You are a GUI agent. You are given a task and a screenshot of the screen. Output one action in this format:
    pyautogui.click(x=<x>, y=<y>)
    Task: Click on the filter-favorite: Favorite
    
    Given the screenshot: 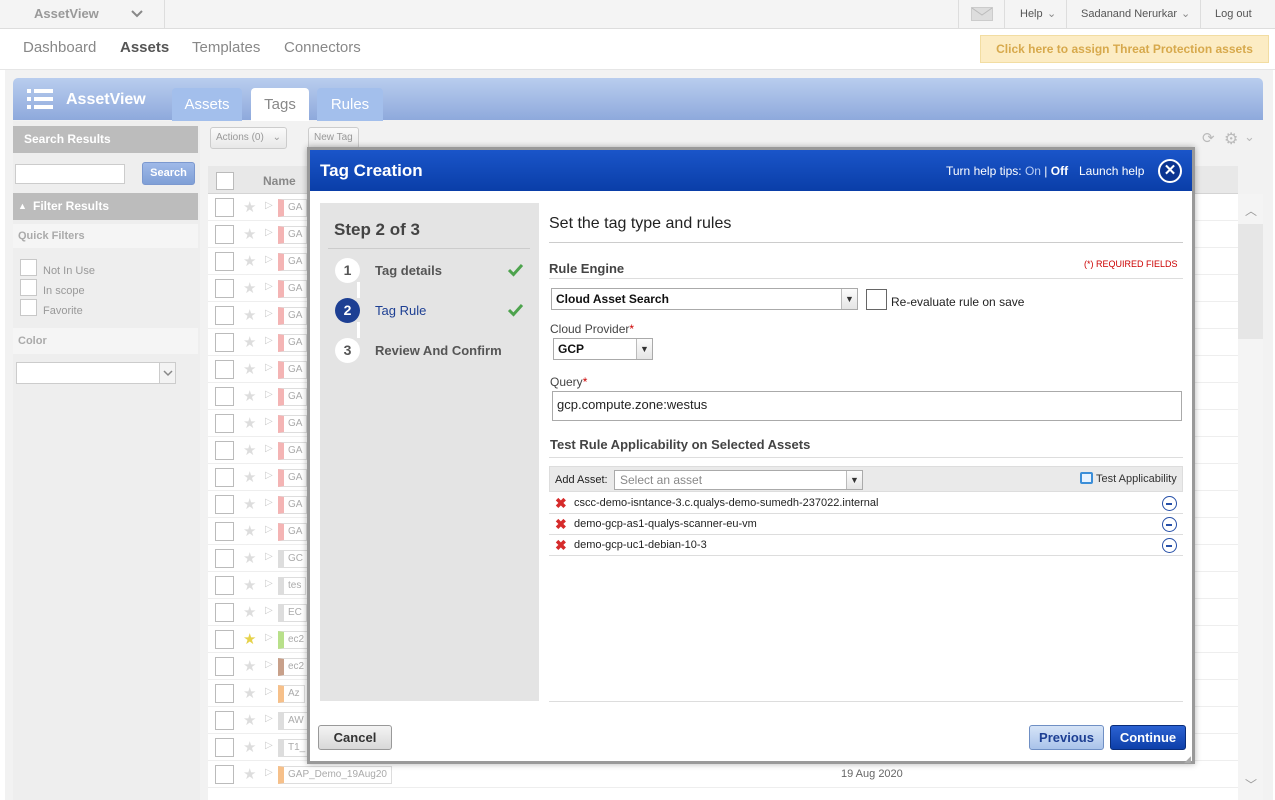 What is the action you would take?
    pyautogui.click(x=105, y=308)
    